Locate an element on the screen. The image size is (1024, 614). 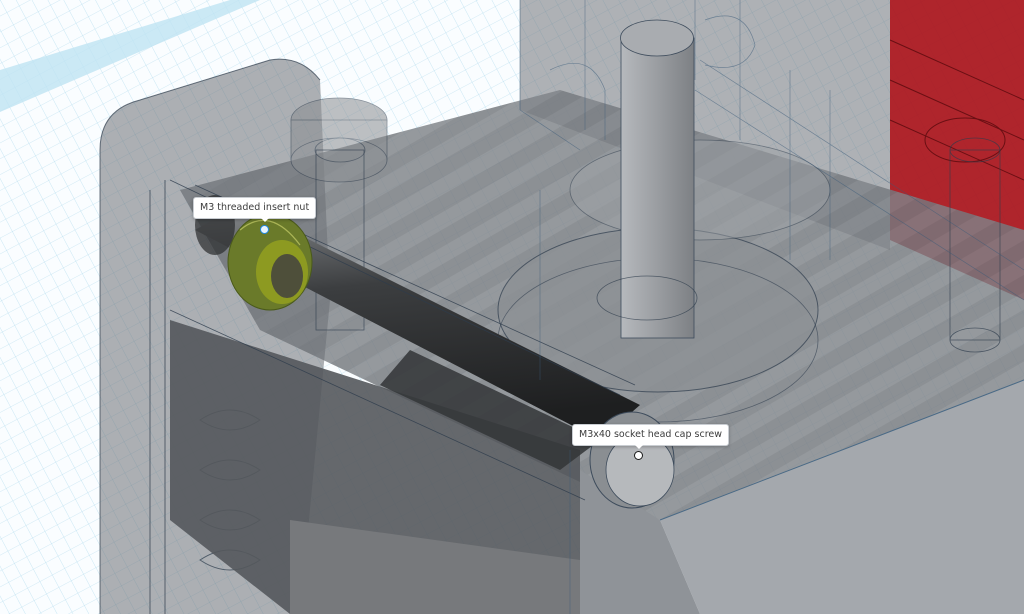
callout-threaded-insert-nut: M3 threaded insert nut is located at coordinates (255, 208).